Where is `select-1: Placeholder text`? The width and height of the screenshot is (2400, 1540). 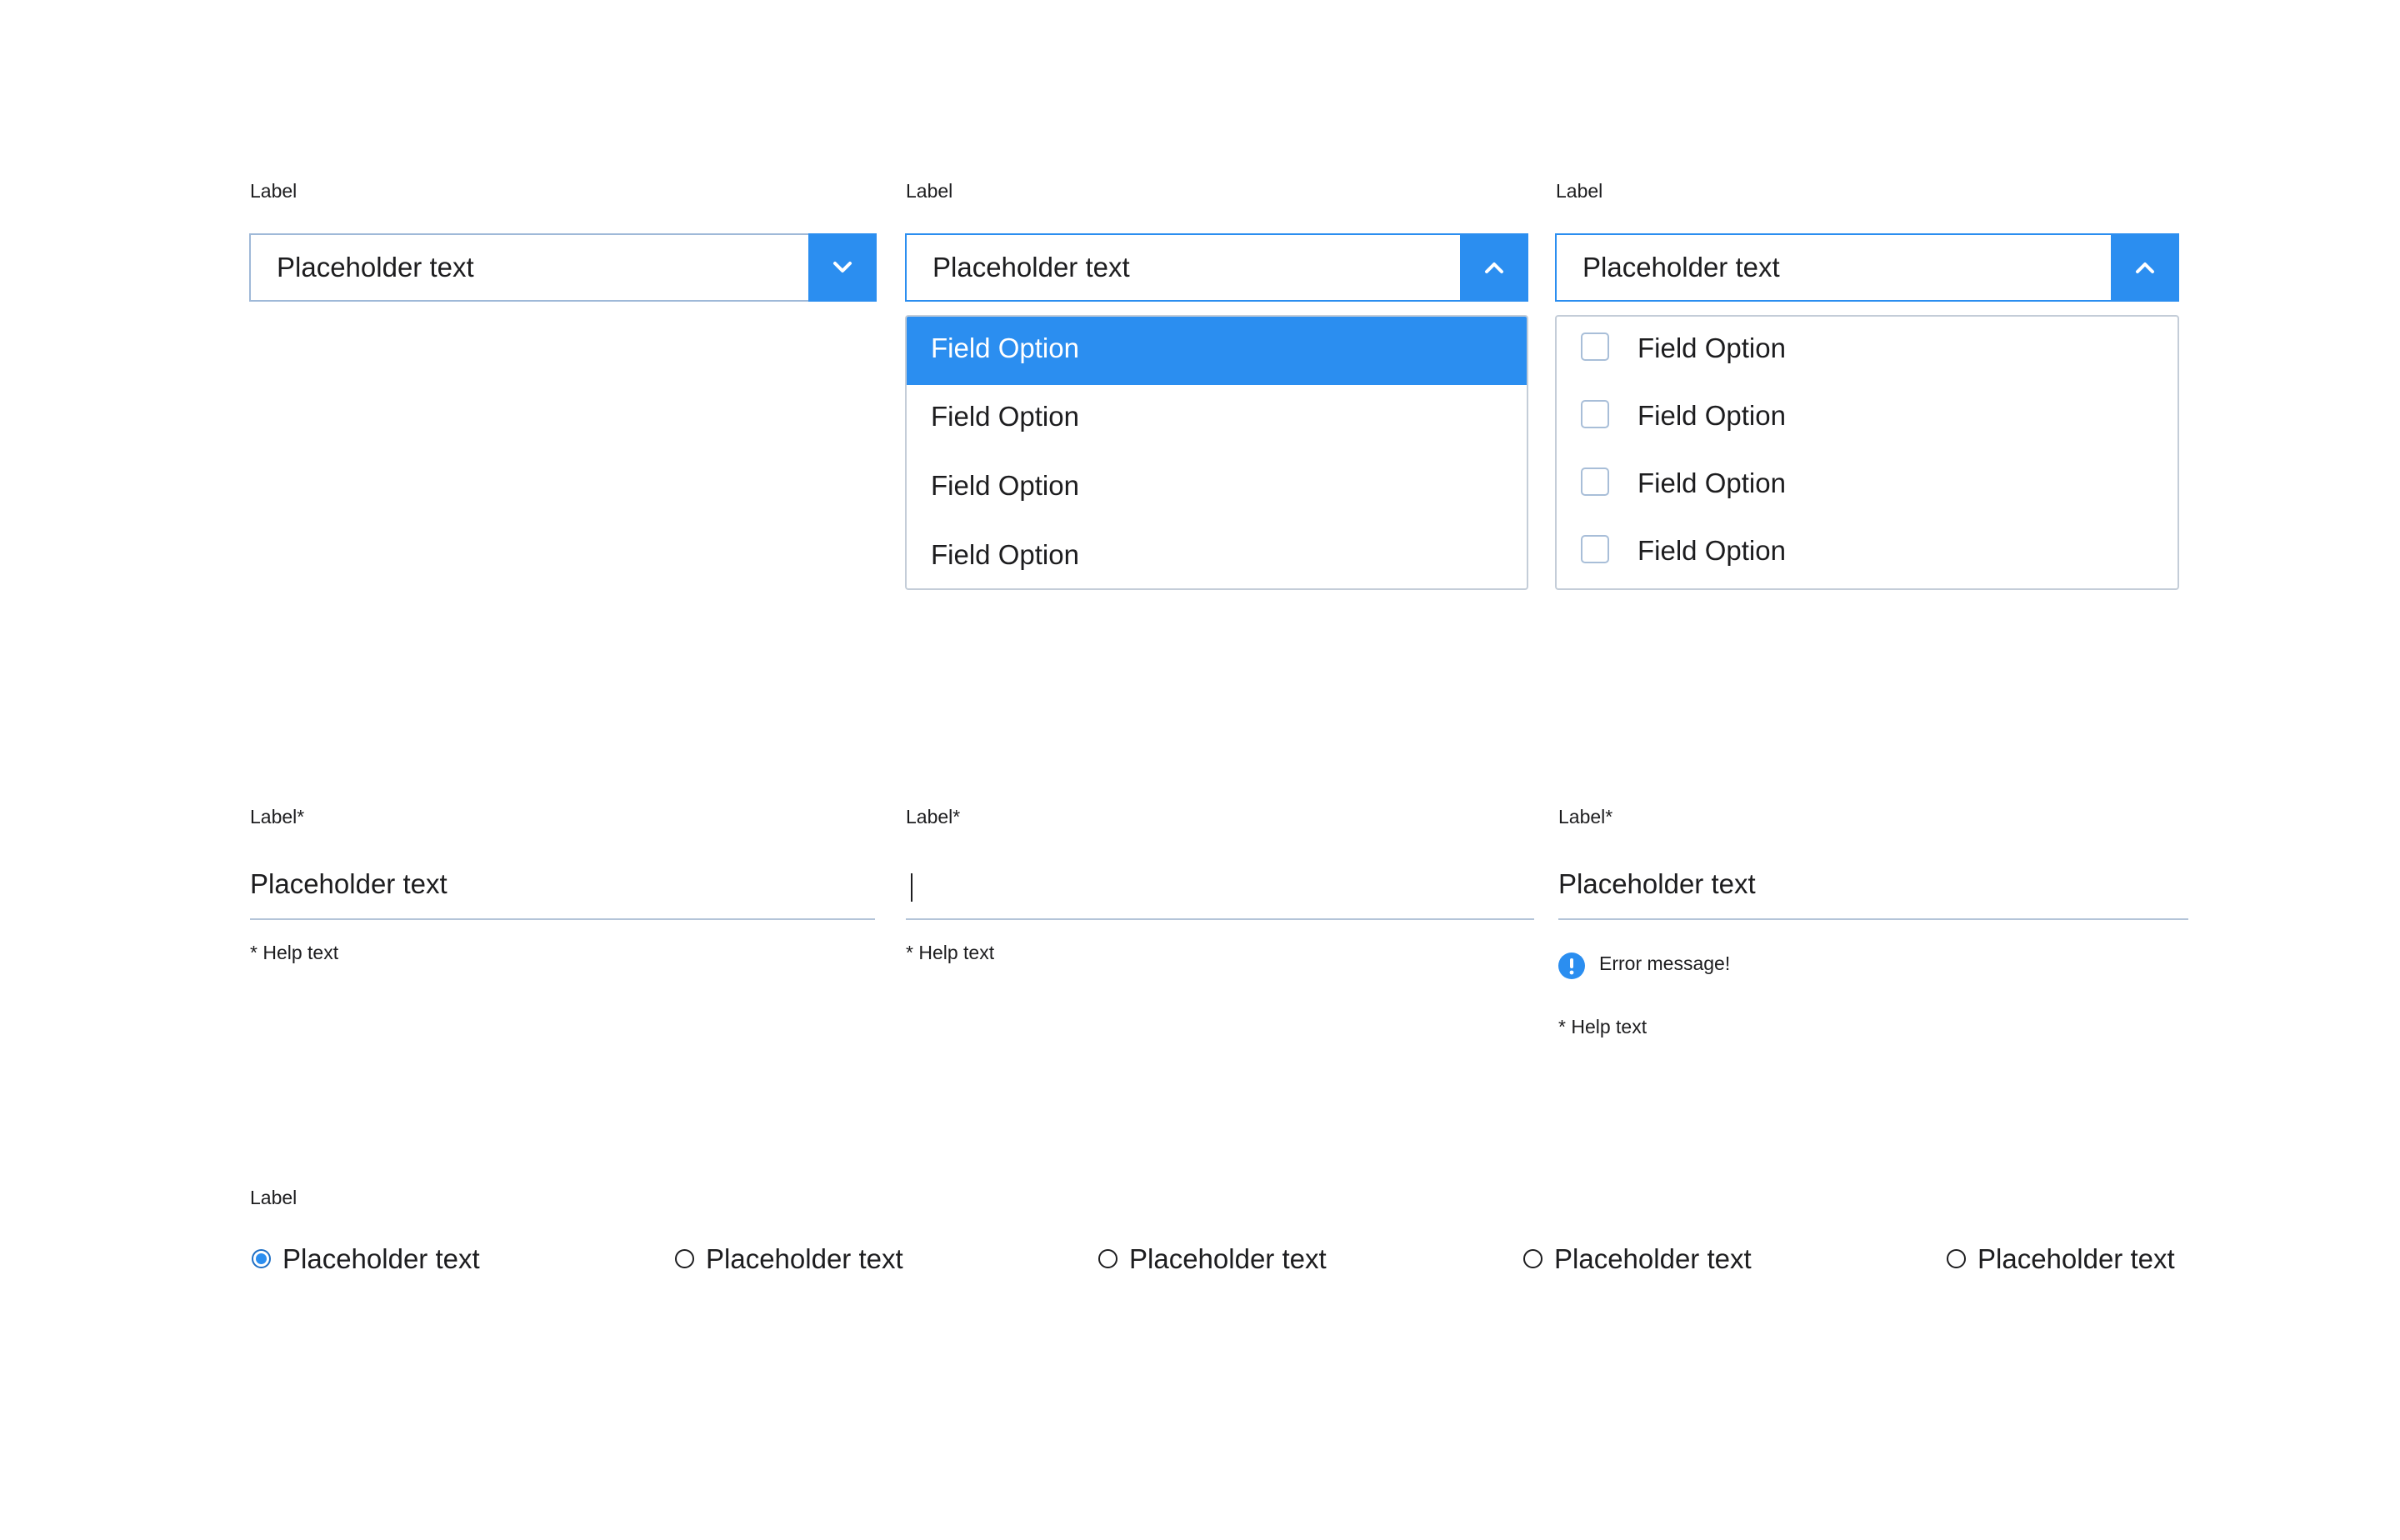
select-1: Placeholder text is located at coordinates (563, 267).